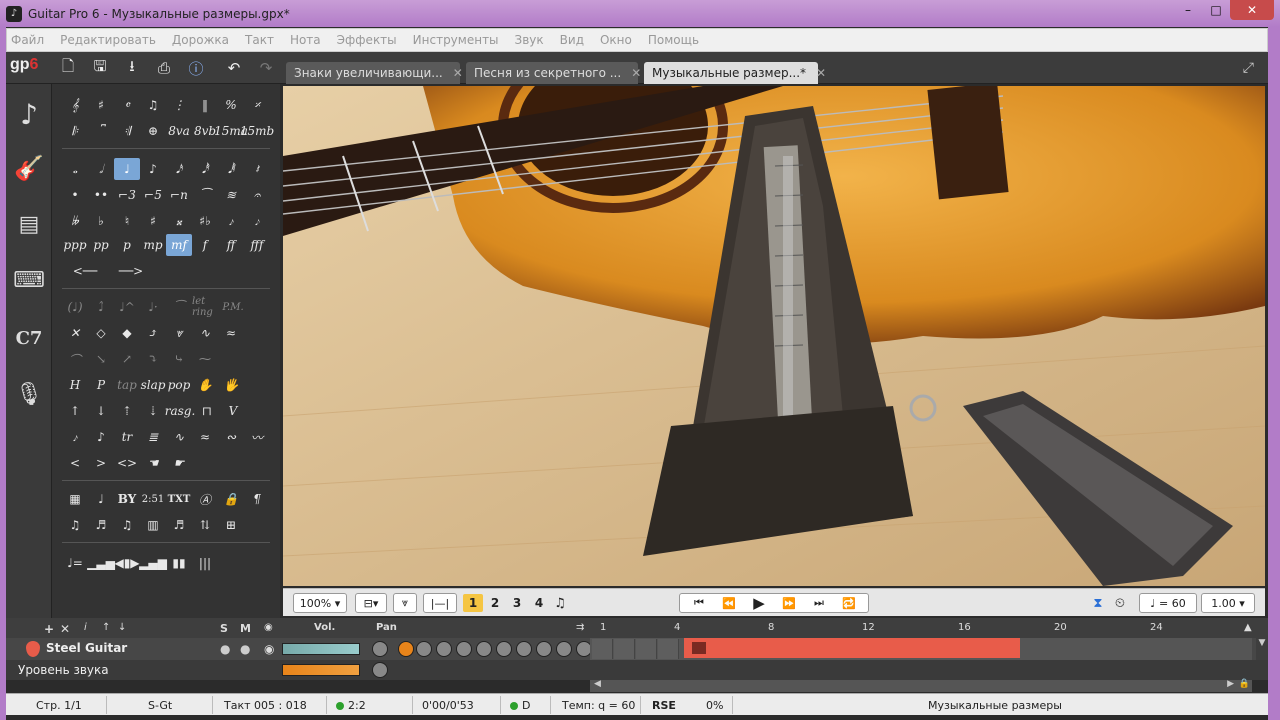 The image size is (1280, 720). I want to click on voice-1-button: 1, so click(473, 603).